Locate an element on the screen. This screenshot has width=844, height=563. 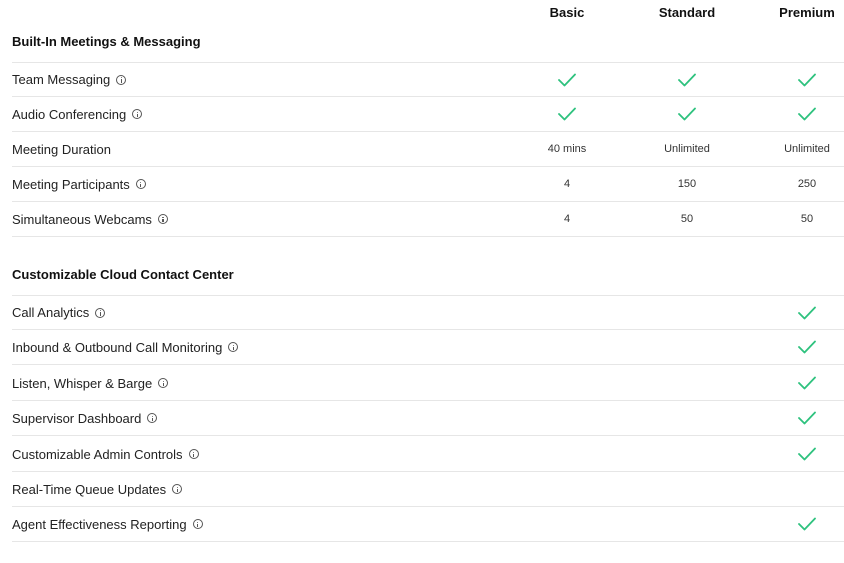
cell-premium: 250 is located at coordinates (807, 184).